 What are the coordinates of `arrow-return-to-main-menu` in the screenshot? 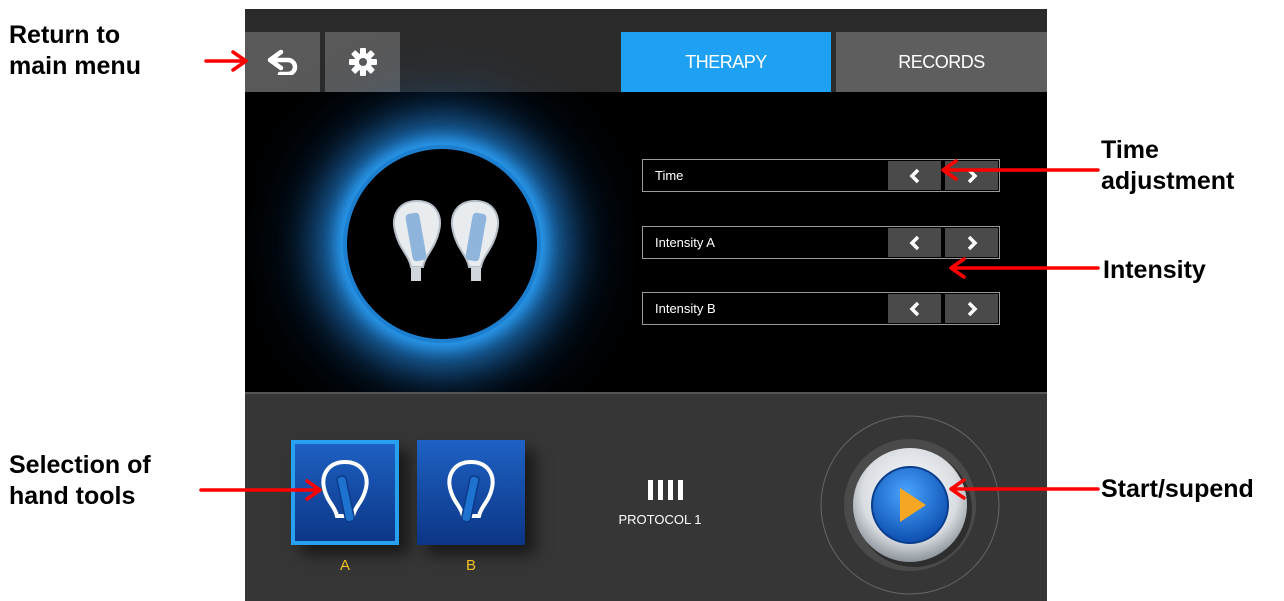 It's located at (226, 61).